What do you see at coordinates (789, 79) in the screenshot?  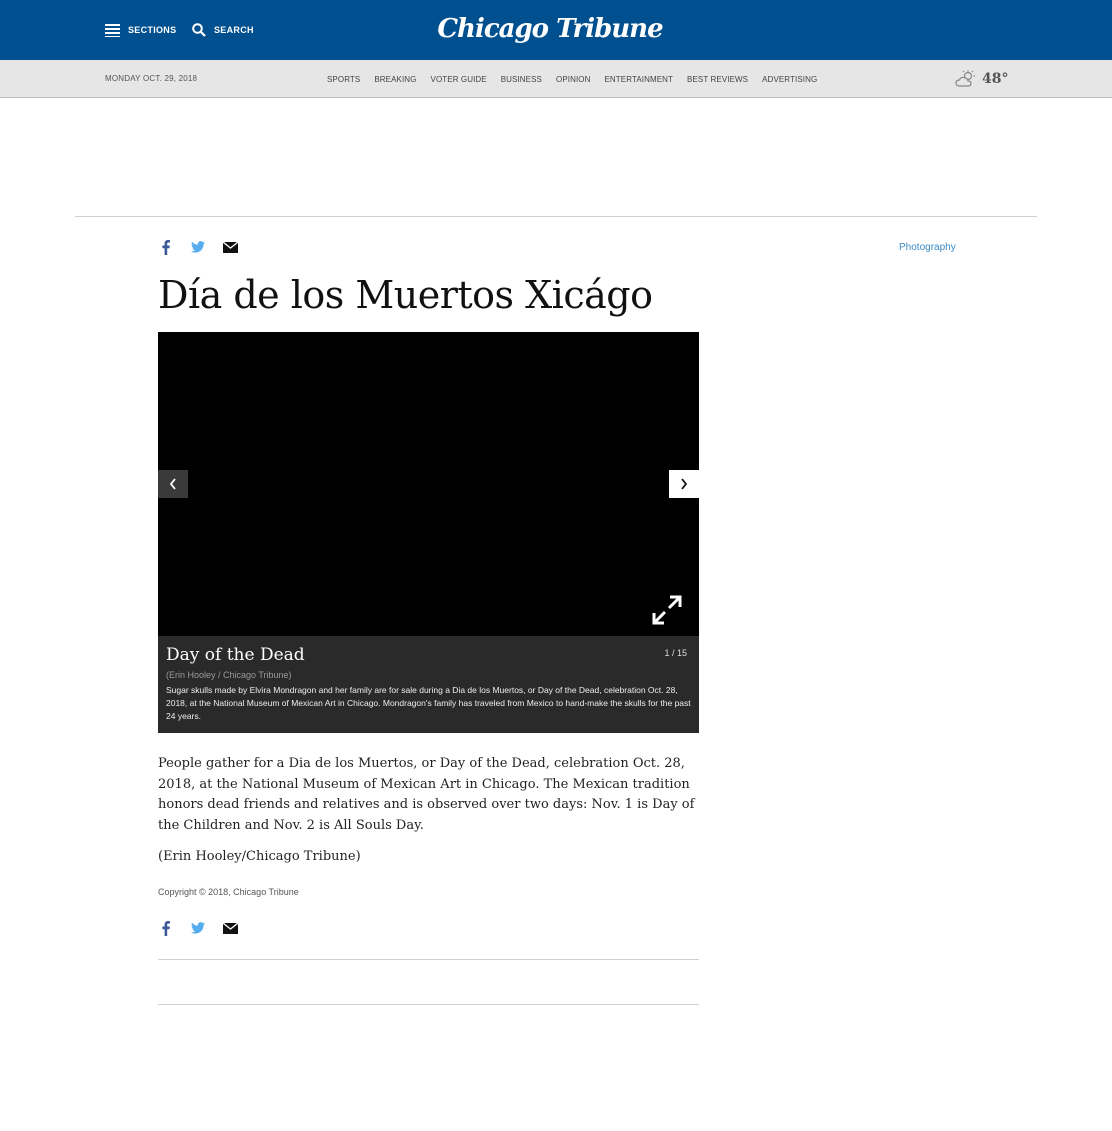 I see `nav-link-advertising: ADVERTISING` at bounding box center [789, 79].